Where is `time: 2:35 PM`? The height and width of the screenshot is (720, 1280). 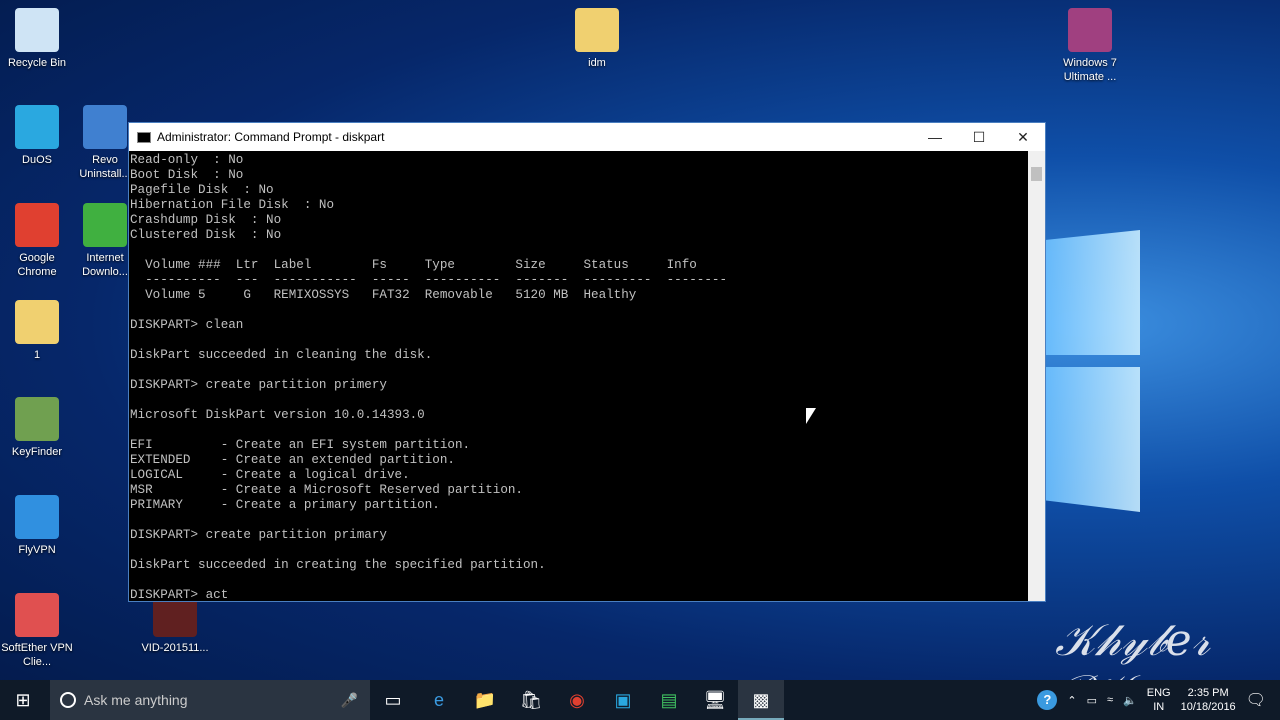
time: 2:35 PM is located at coordinates (1208, 693).